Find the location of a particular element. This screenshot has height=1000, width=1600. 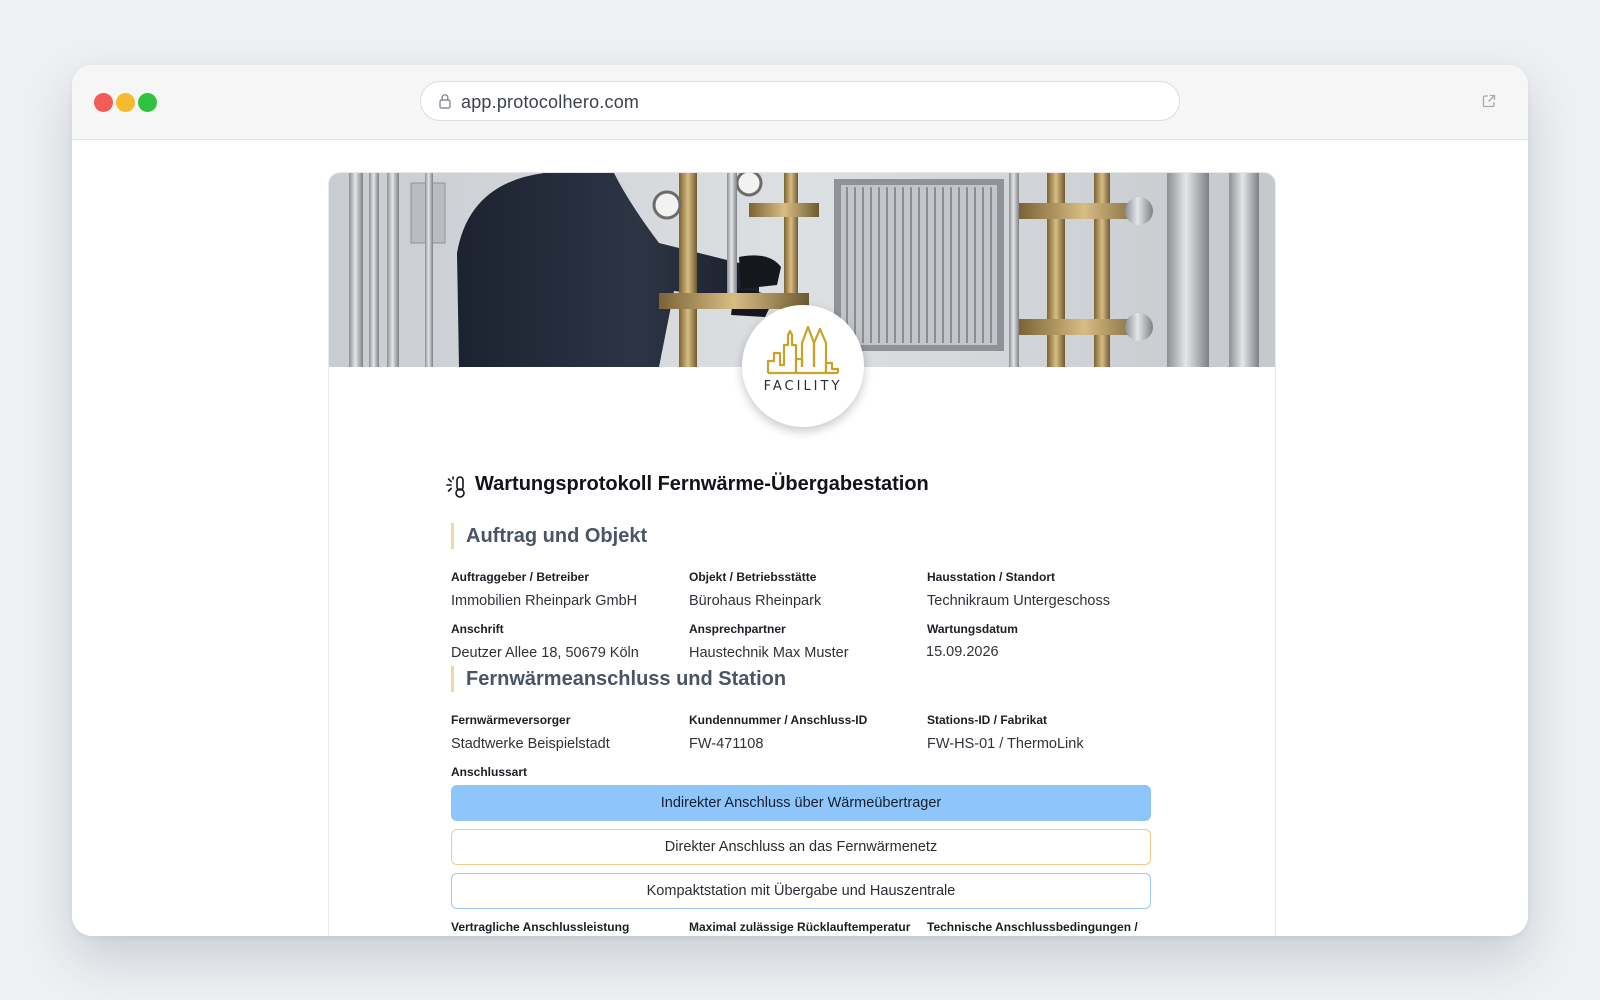

label-hausstation: Hausstation / Standort is located at coordinates (991, 577).